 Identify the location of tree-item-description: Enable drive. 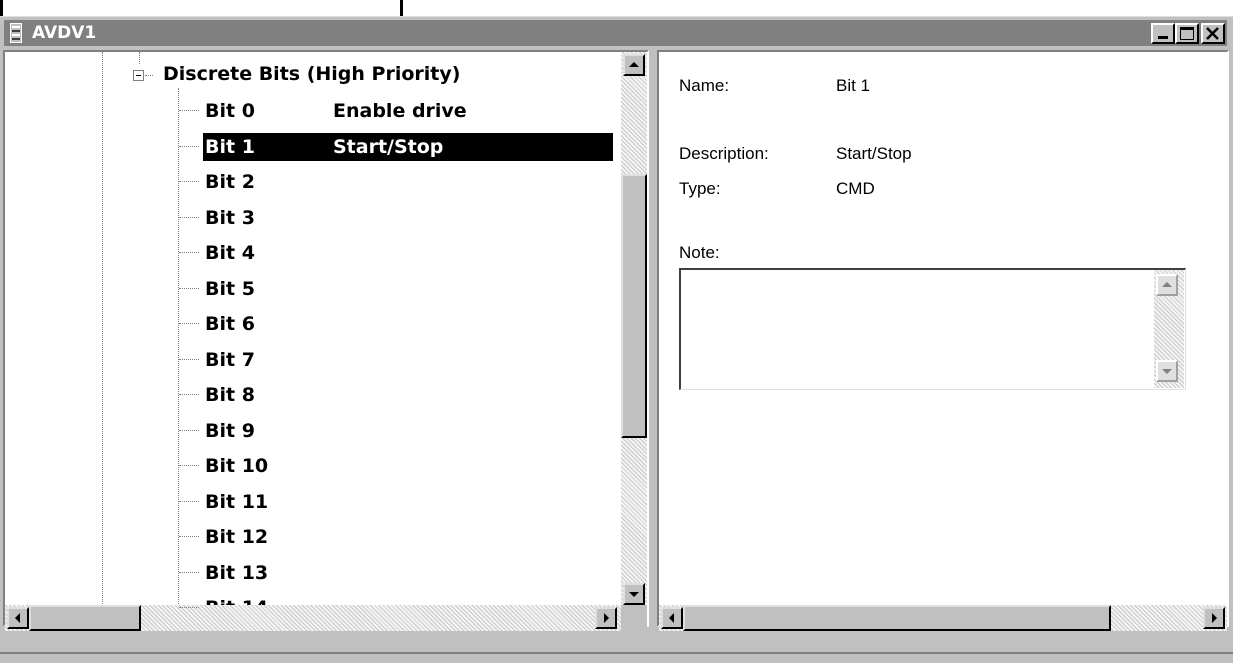
(400, 111).